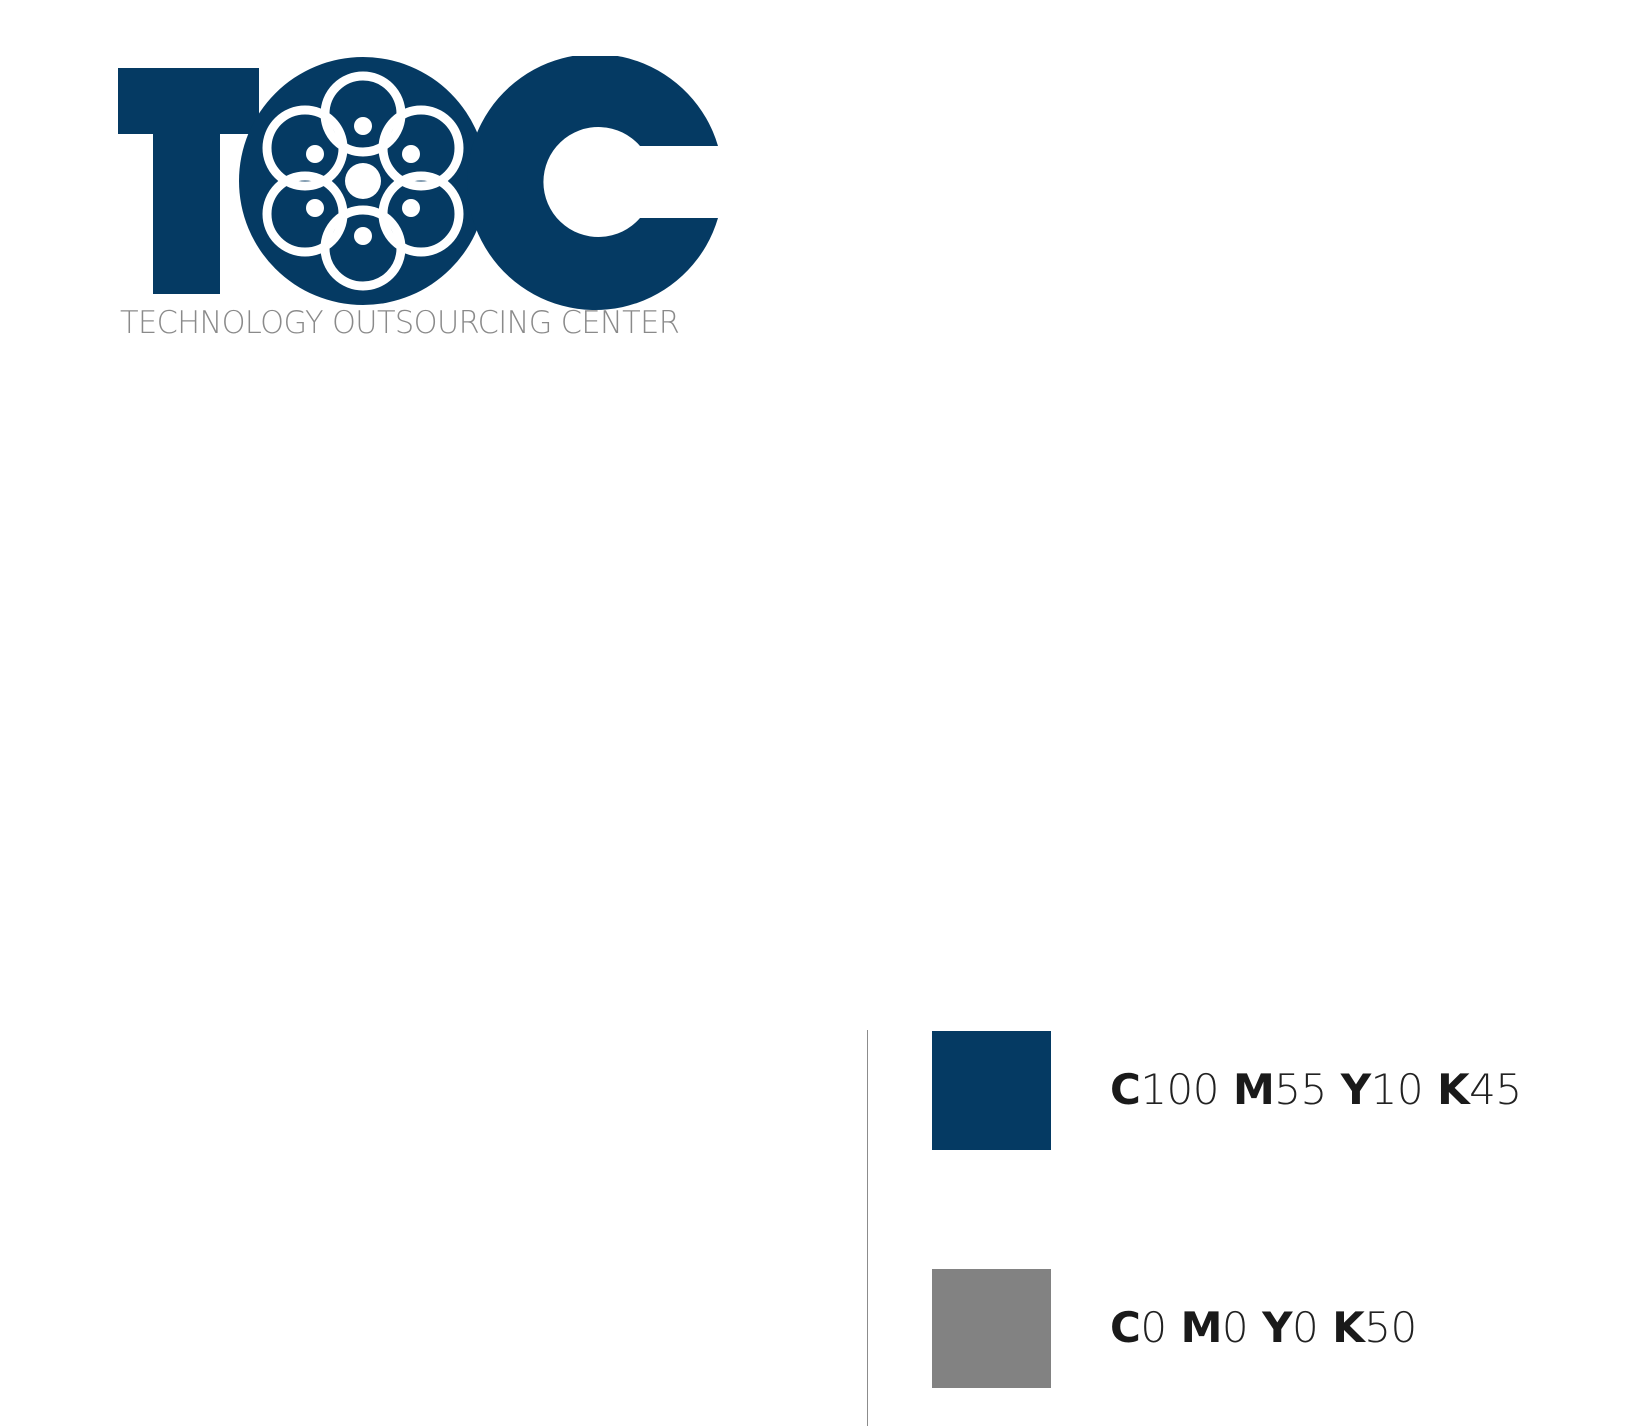 The image size is (1640, 1426). What do you see at coordinates (867, 1228) in the screenshot?
I see `divider` at bounding box center [867, 1228].